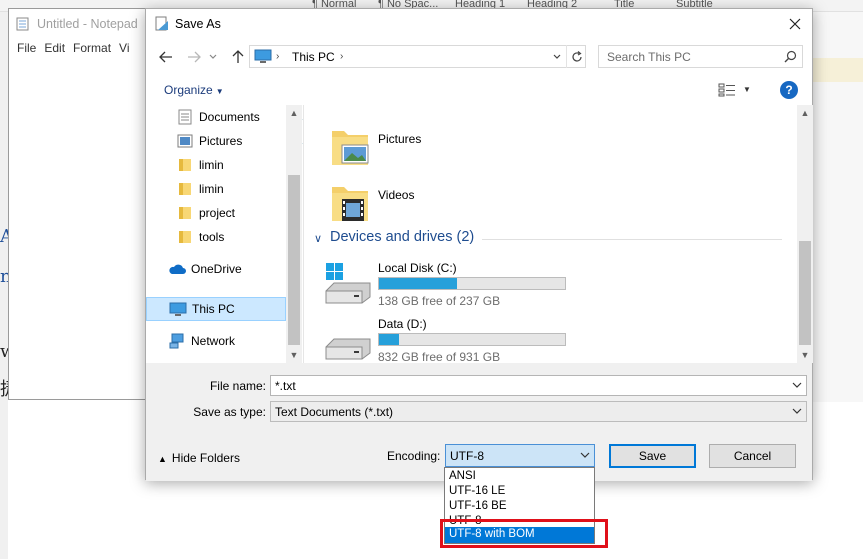 The image size is (863, 559). I want to click on organize-label: Organize, so click(188, 90).